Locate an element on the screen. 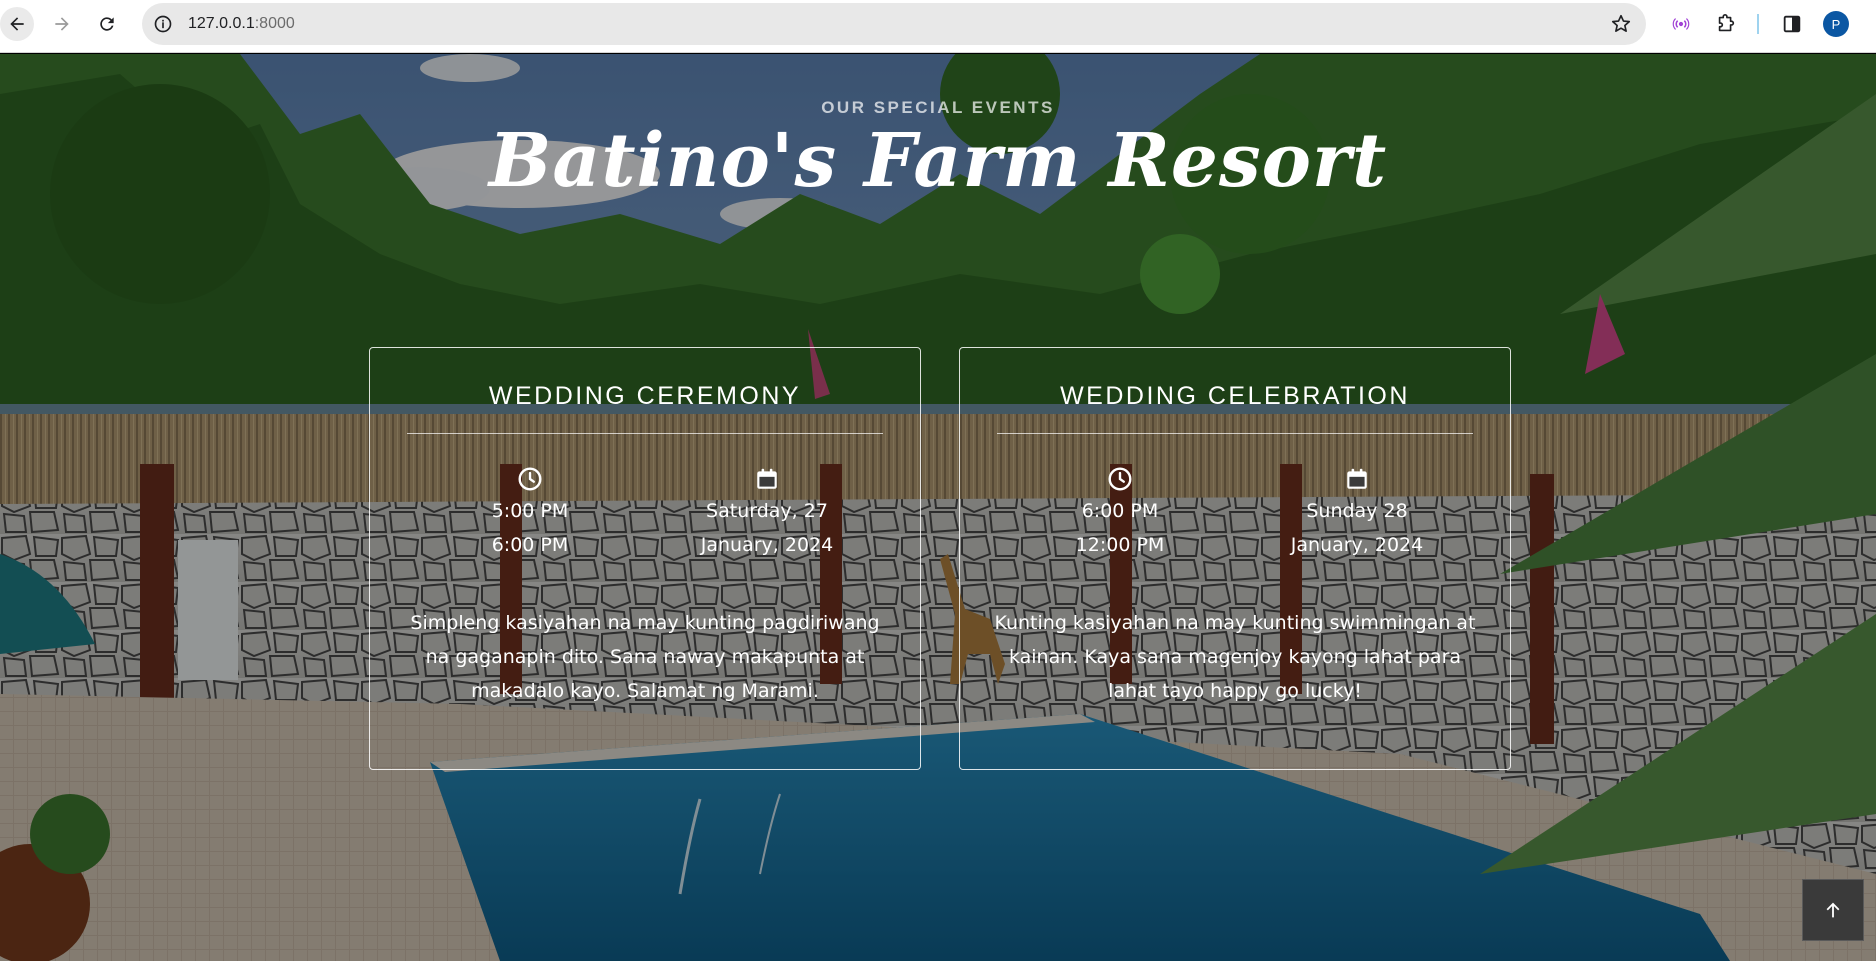 Image resolution: width=1876 pixels, height=961 pixels. url-port: :8000 is located at coordinates (274, 23).